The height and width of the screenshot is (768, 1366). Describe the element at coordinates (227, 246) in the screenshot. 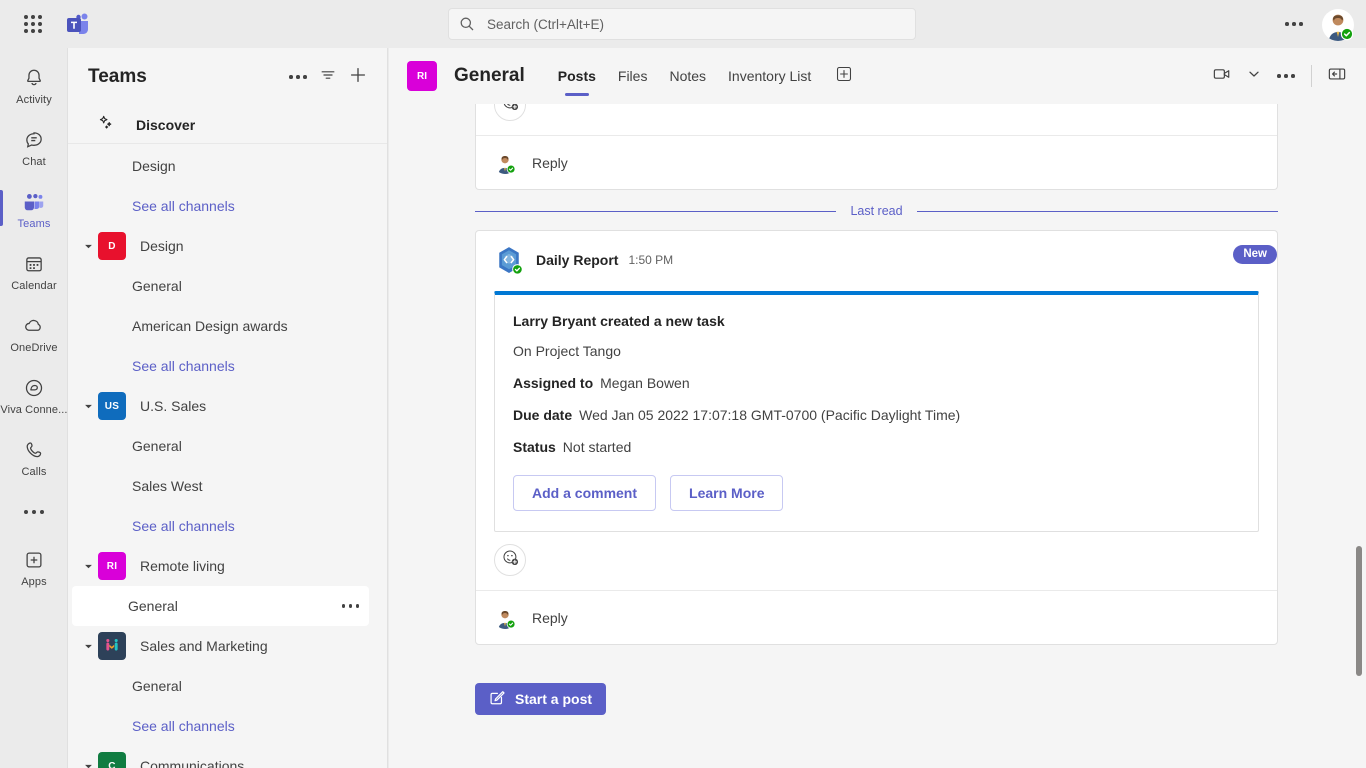

I see `sidebar-team-design: D Design` at that location.